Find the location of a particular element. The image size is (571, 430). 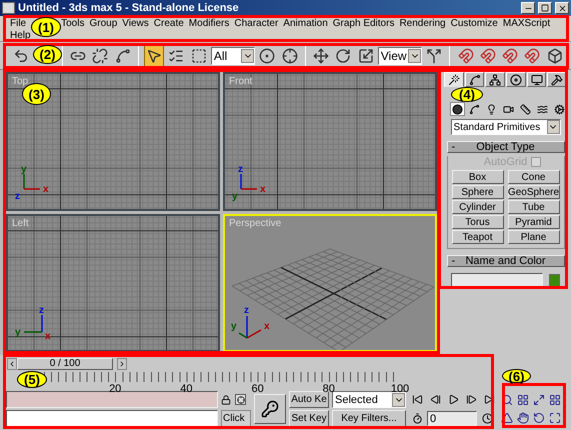

lock-icon is located at coordinates (226, 399).